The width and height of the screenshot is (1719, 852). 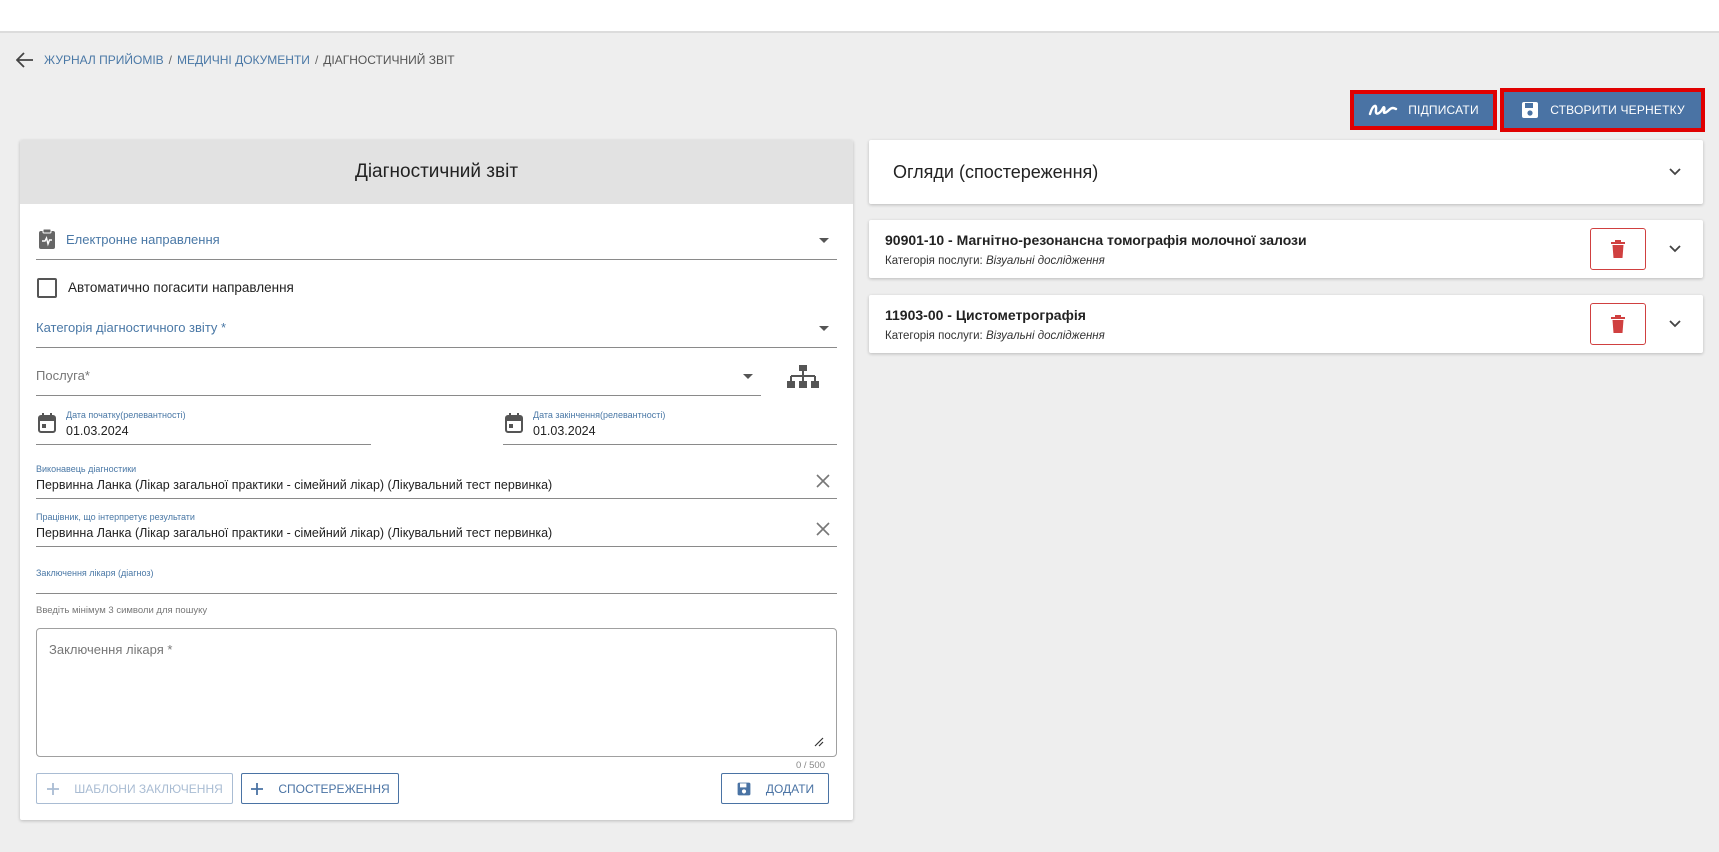 What do you see at coordinates (436, 328) in the screenshot?
I see `report-category-select: Категорія діагностичного звіту *` at bounding box center [436, 328].